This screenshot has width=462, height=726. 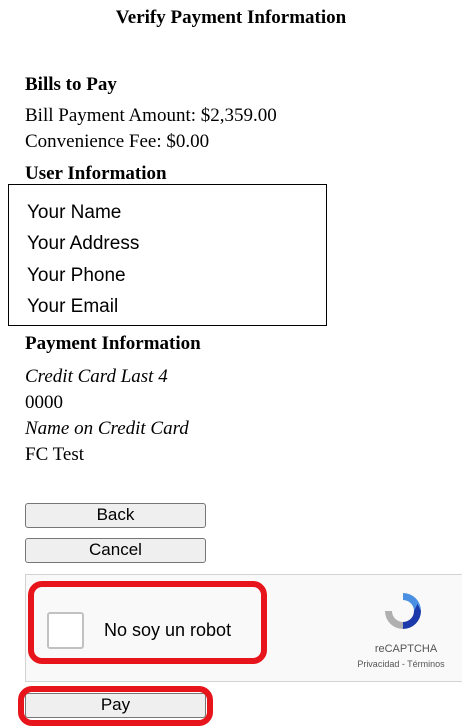 I want to click on recaptcha-links: Privacidad - Términos, so click(x=396, y=664).